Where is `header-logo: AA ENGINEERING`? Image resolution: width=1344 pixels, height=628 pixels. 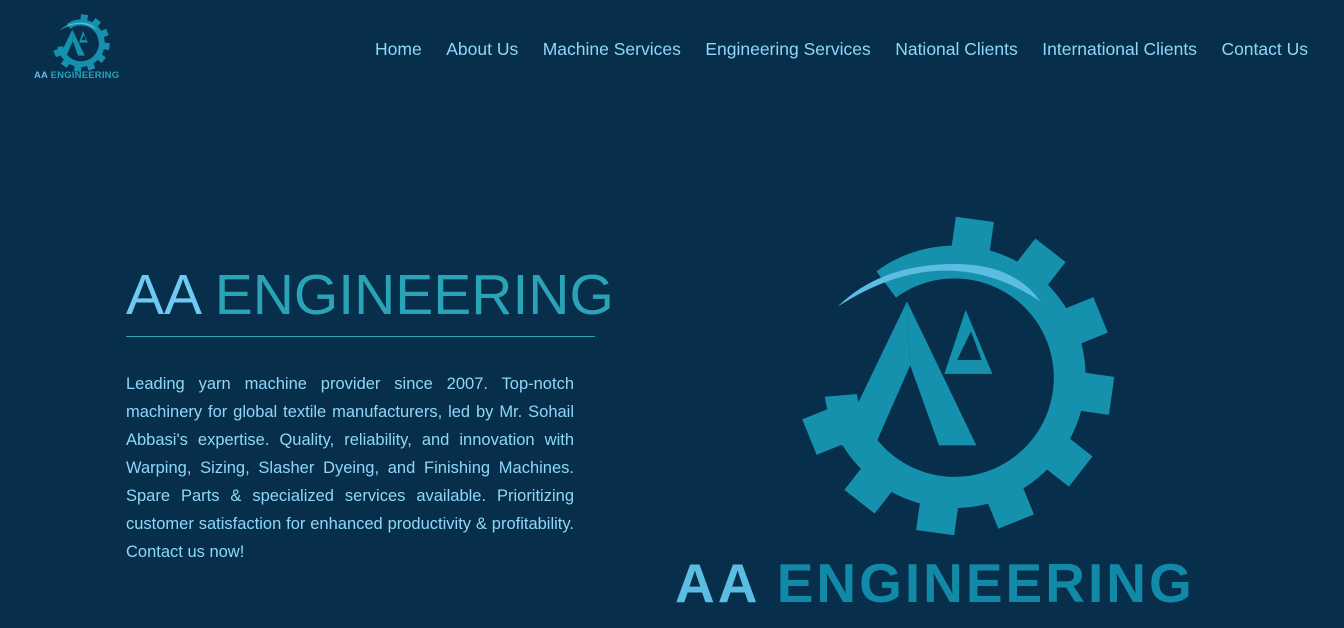 header-logo: AA ENGINEERING is located at coordinates (77, 48).